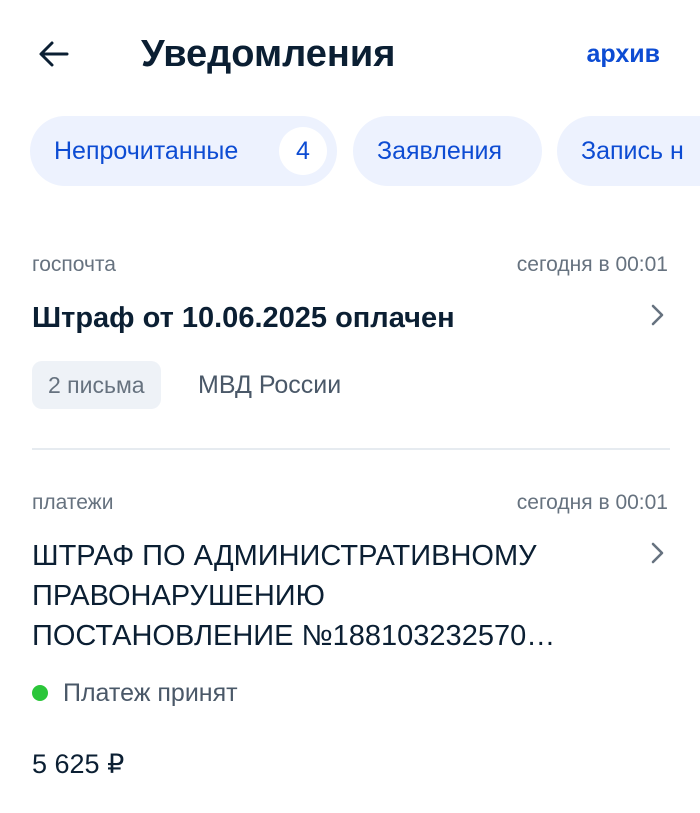  I want to click on status-dot-icon, so click(40, 693).